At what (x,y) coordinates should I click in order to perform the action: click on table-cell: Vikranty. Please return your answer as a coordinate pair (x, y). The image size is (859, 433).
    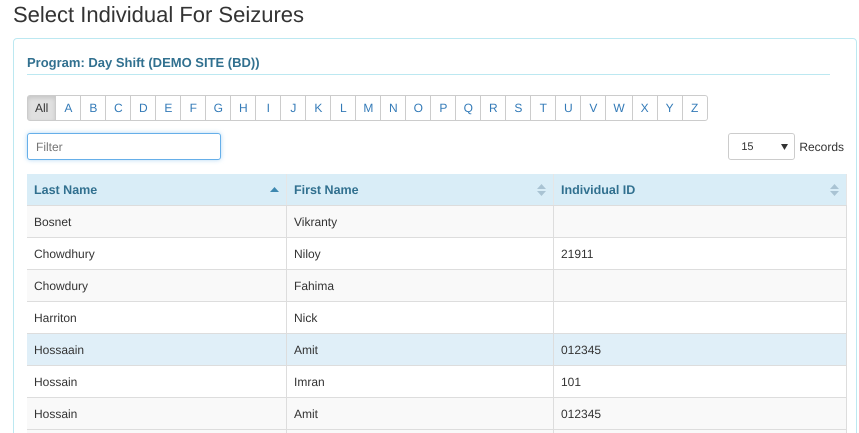
    Looking at the image, I should click on (316, 221).